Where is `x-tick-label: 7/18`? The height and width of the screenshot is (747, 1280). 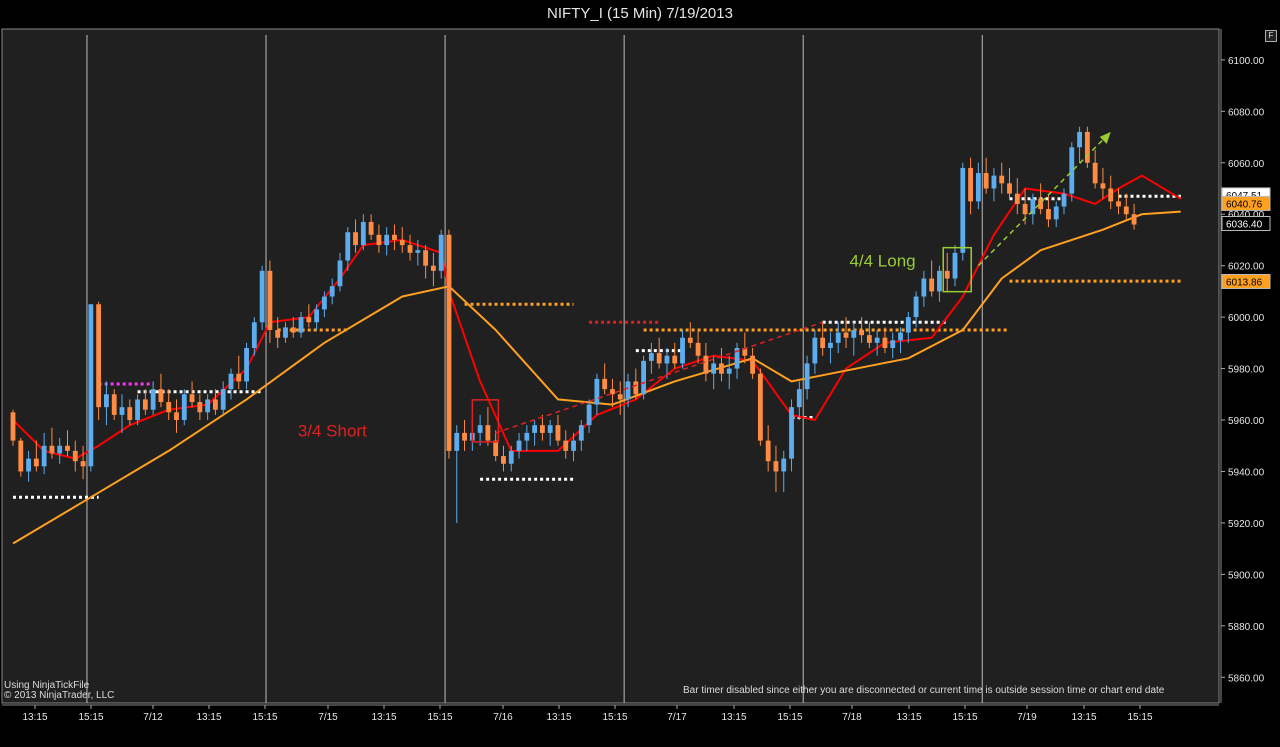
x-tick-label: 7/18 is located at coordinates (852, 717).